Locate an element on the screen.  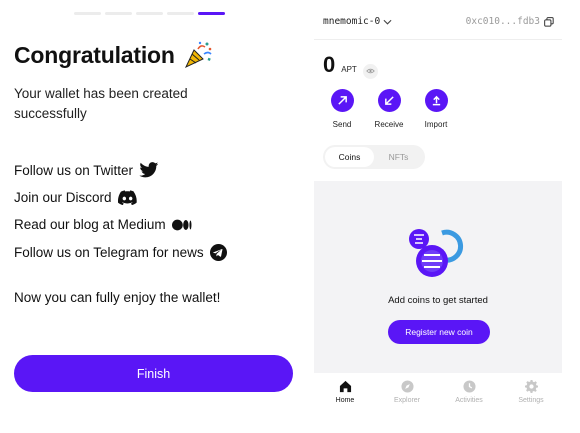
send-button-circle is located at coordinates (342, 100).